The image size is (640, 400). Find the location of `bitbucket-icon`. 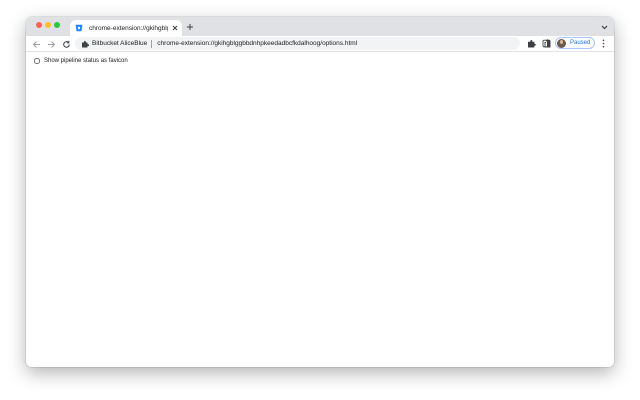

bitbucket-icon is located at coordinates (79, 28).